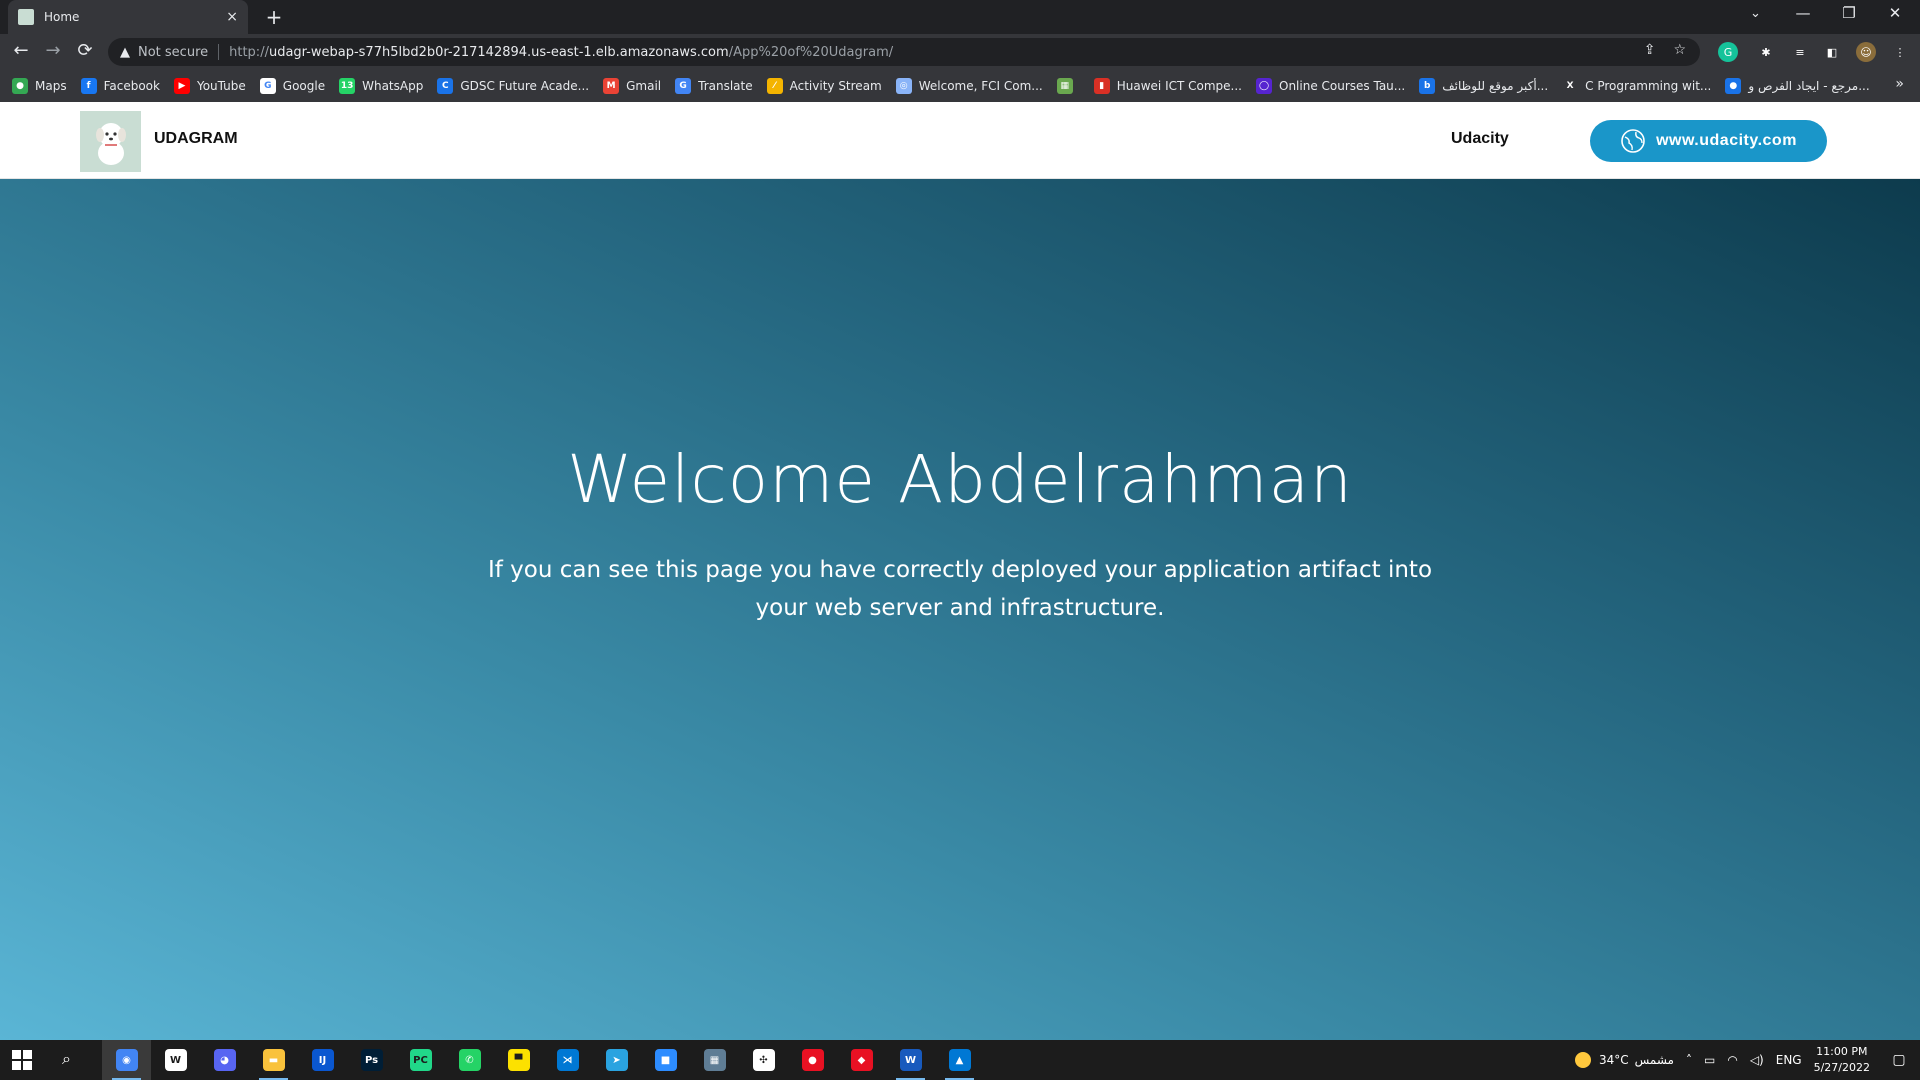 This screenshot has width=1920, height=1080. I want to click on star-icon: ☆, so click(1679, 50).